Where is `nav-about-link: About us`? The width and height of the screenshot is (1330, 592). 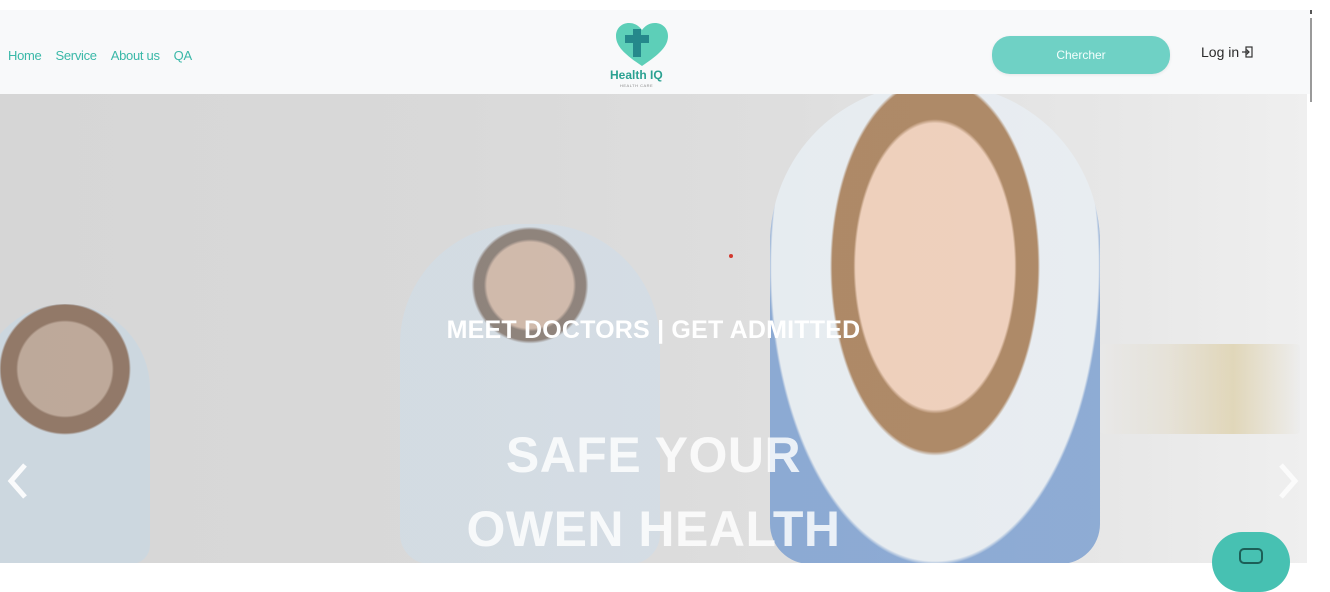
nav-about-link: About us is located at coordinates (135, 55).